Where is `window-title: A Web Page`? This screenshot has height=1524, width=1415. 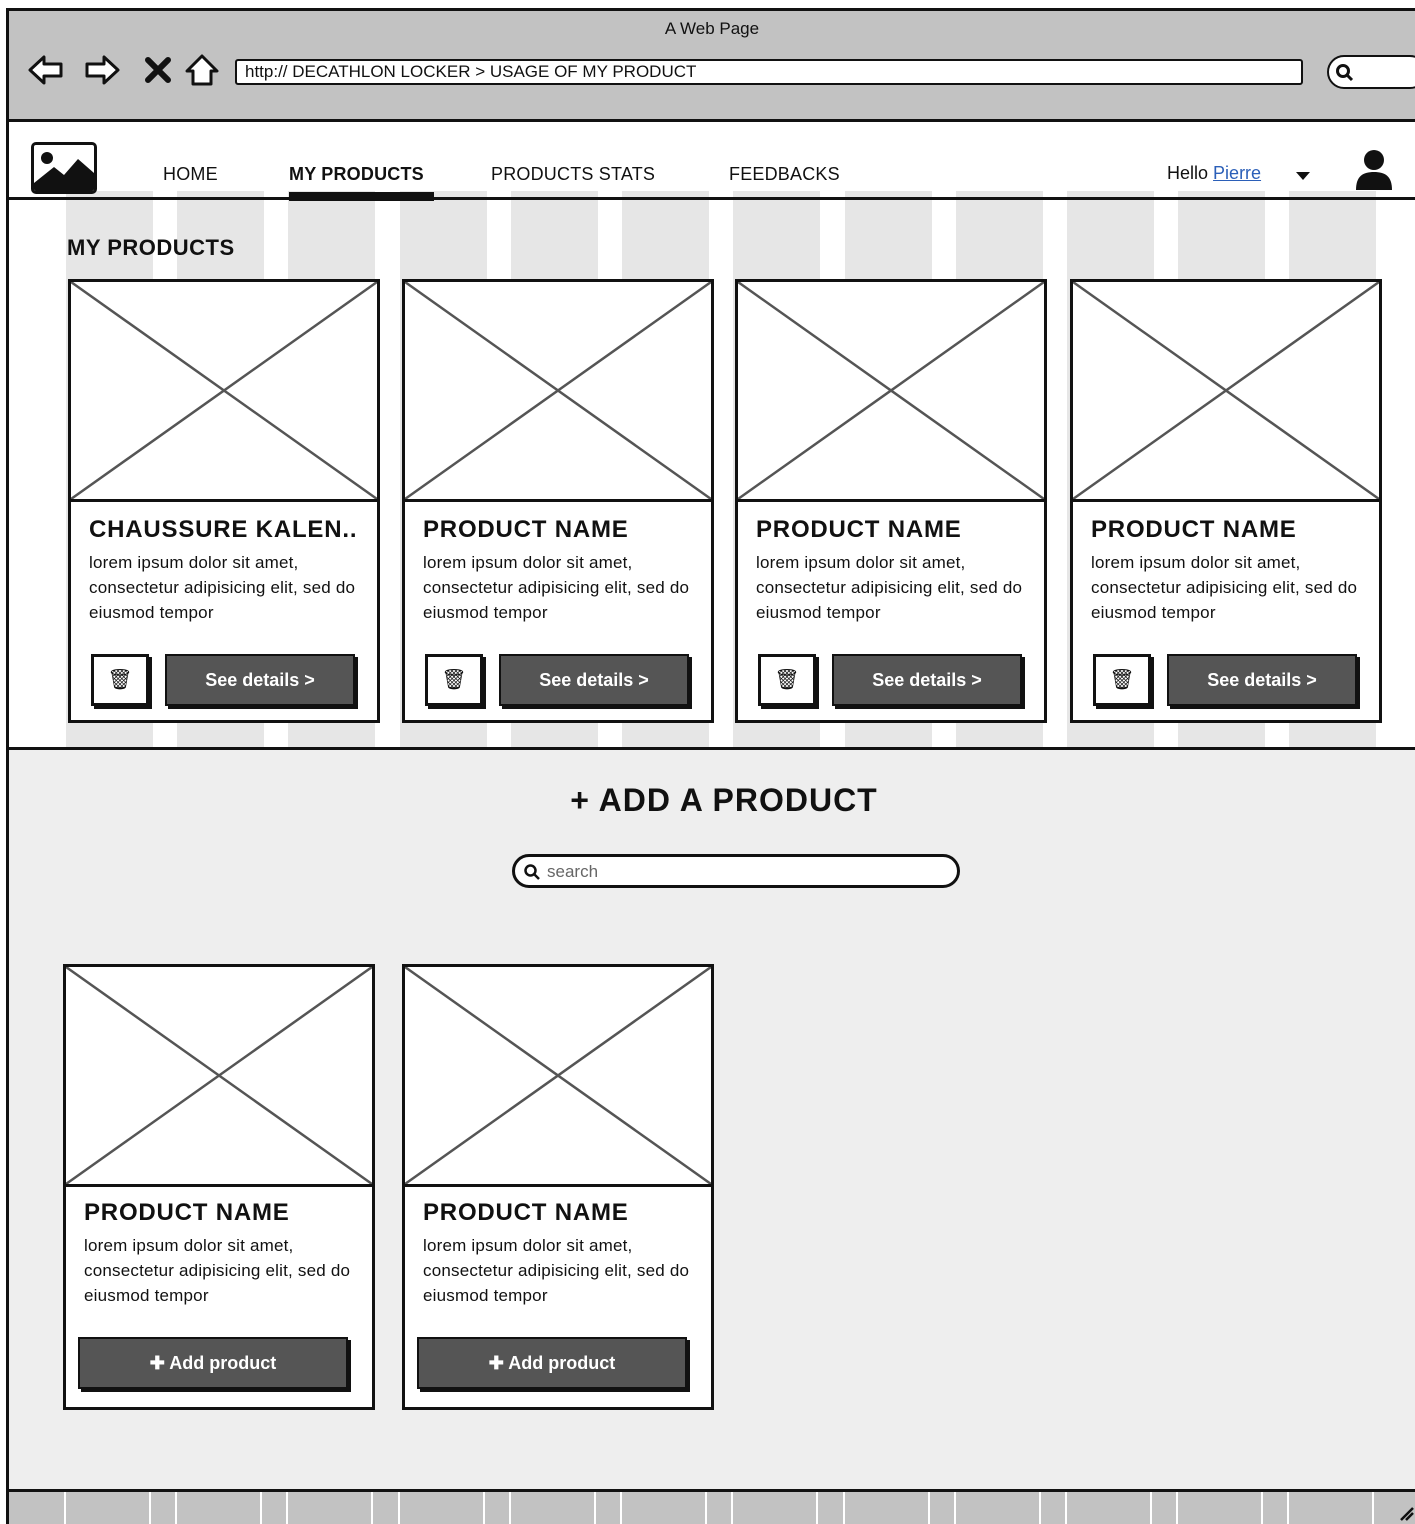 window-title: A Web Page is located at coordinates (712, 28).